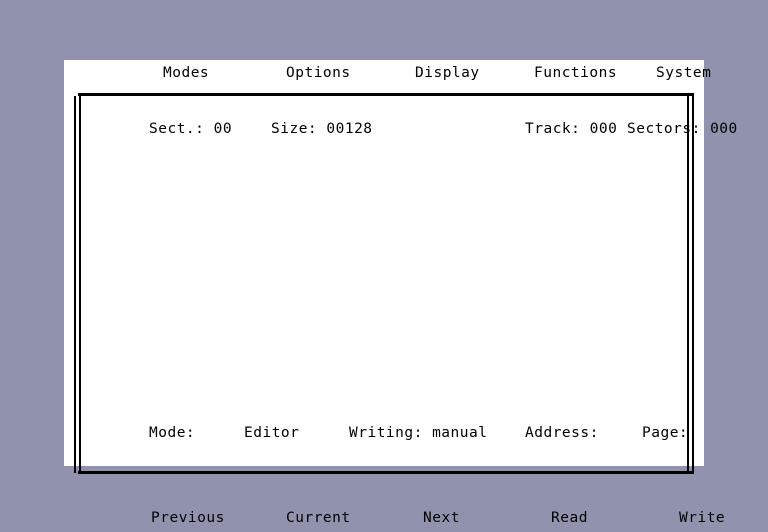  What do you see at coordinates (191, 129) in the screenshot?
I see `sector-number-field: Sect.: 00` at bounding box center [191, 129].